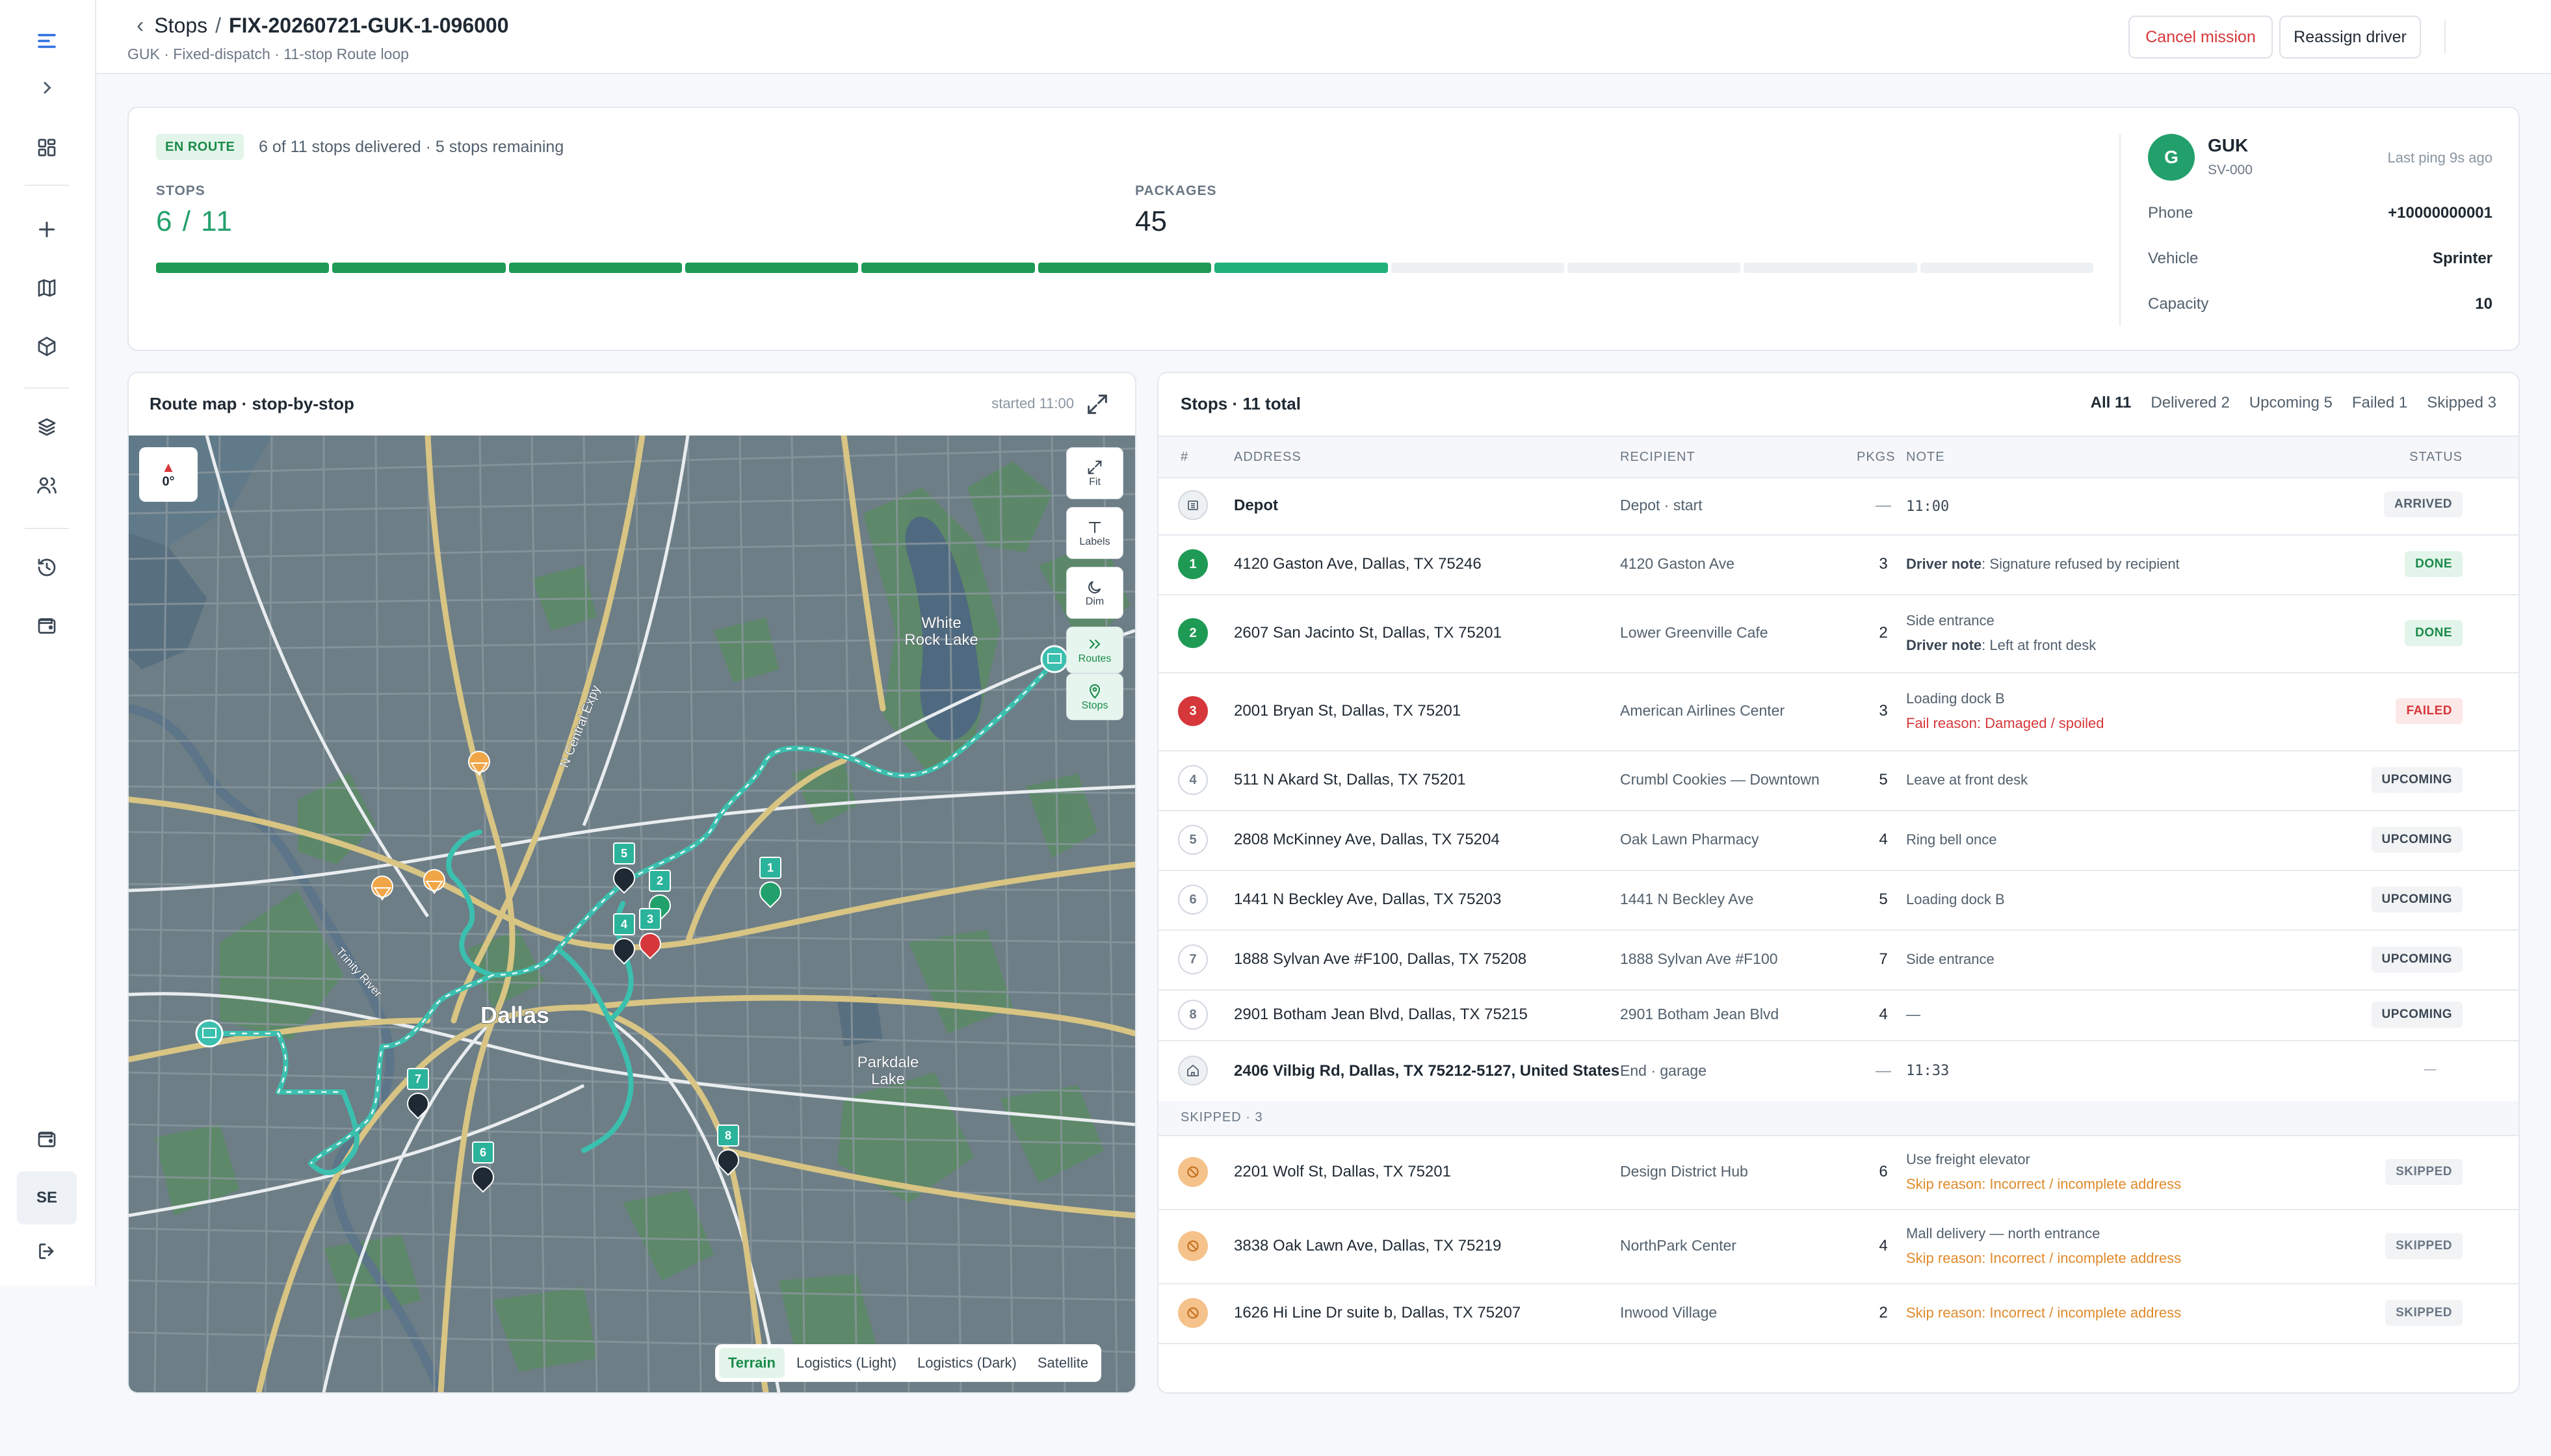 The width and height of the screenshot is (2551, 1456). I want to click on tab-upcoming: Upcoming 5, so click(2291, 403).